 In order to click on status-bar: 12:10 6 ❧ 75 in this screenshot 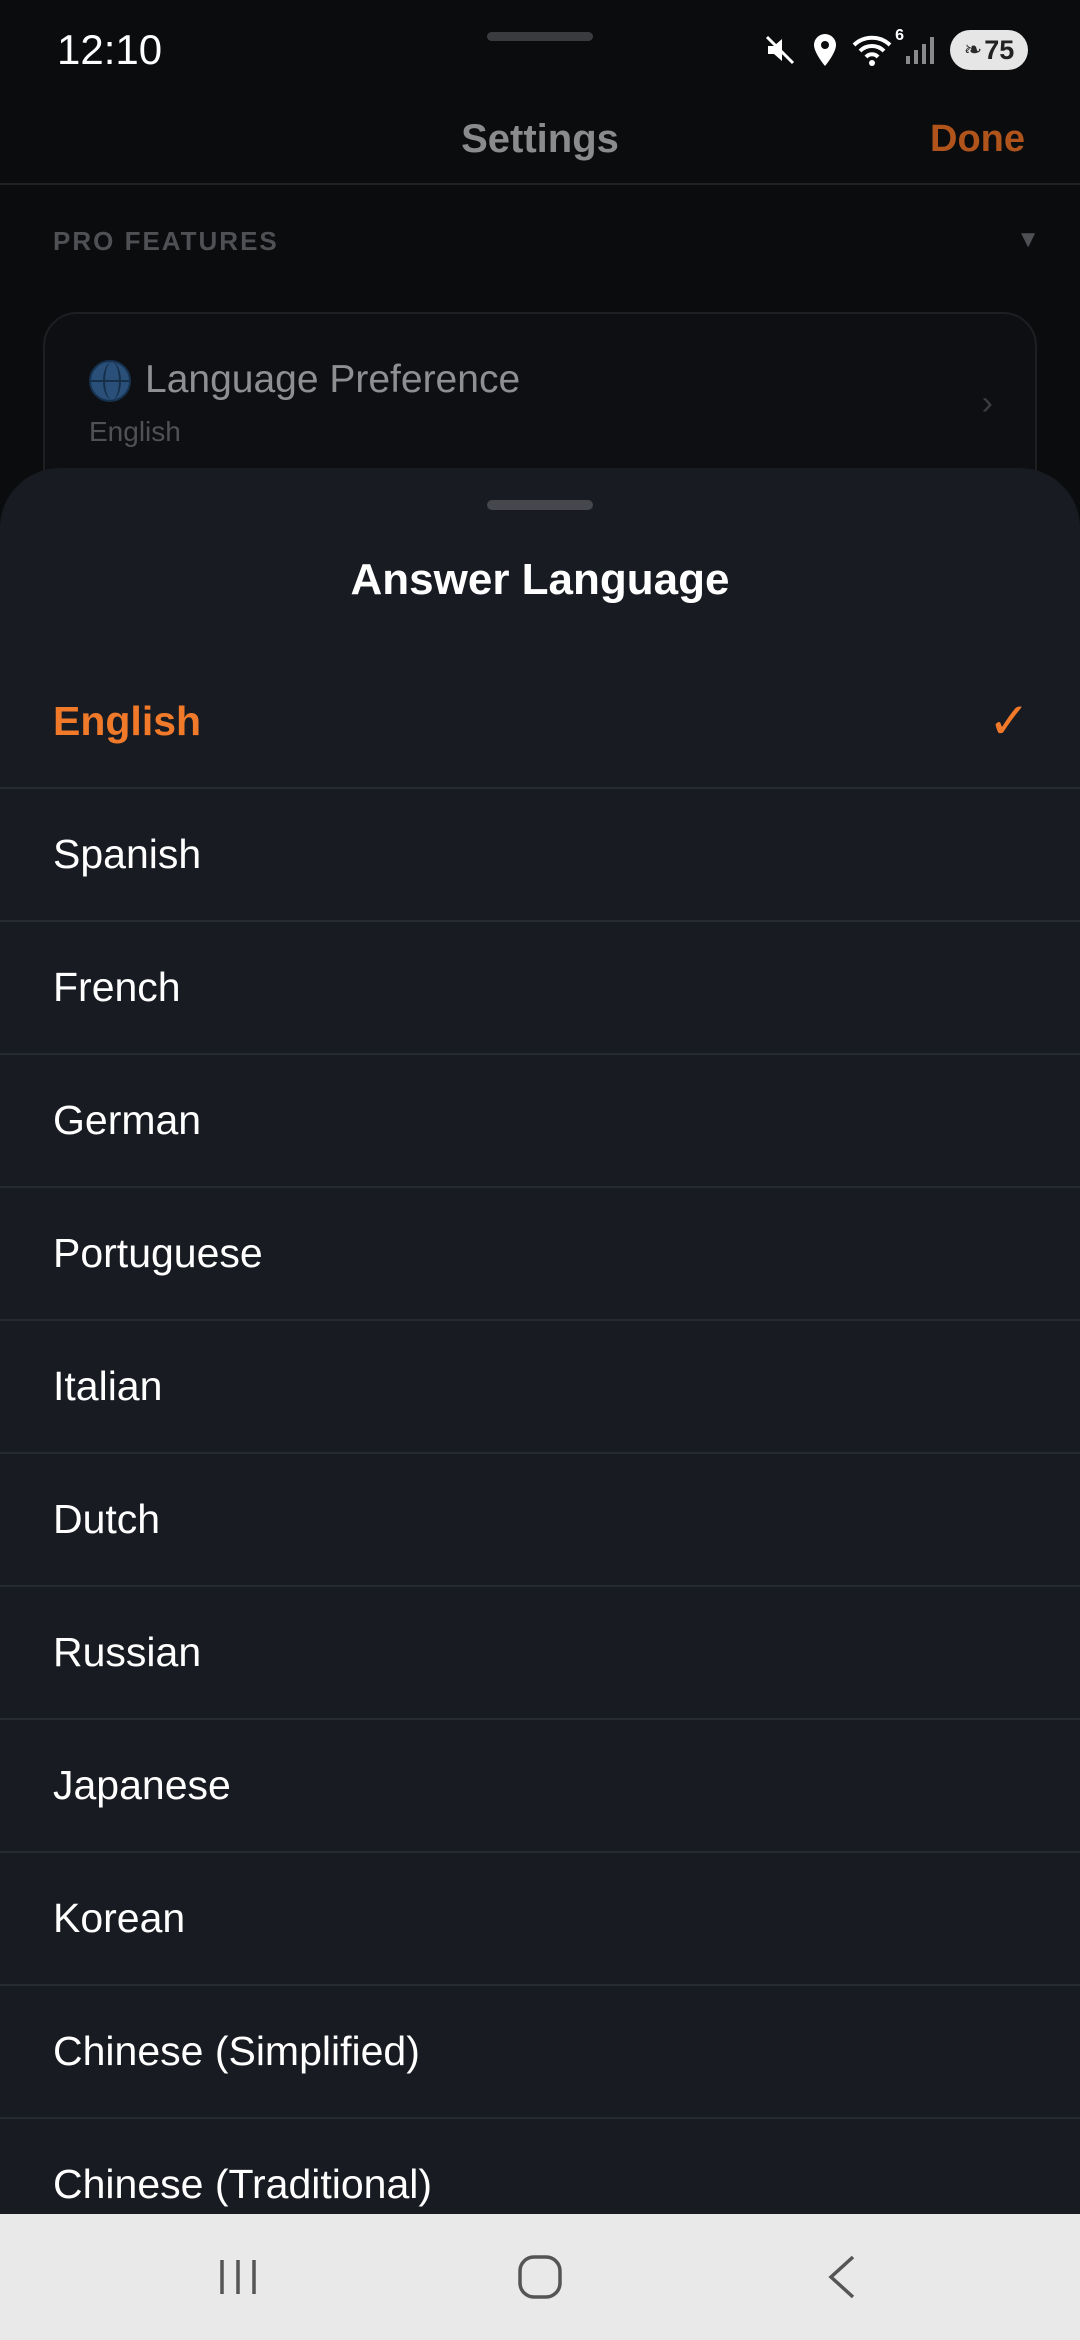, I will do `click(540, 50)`.